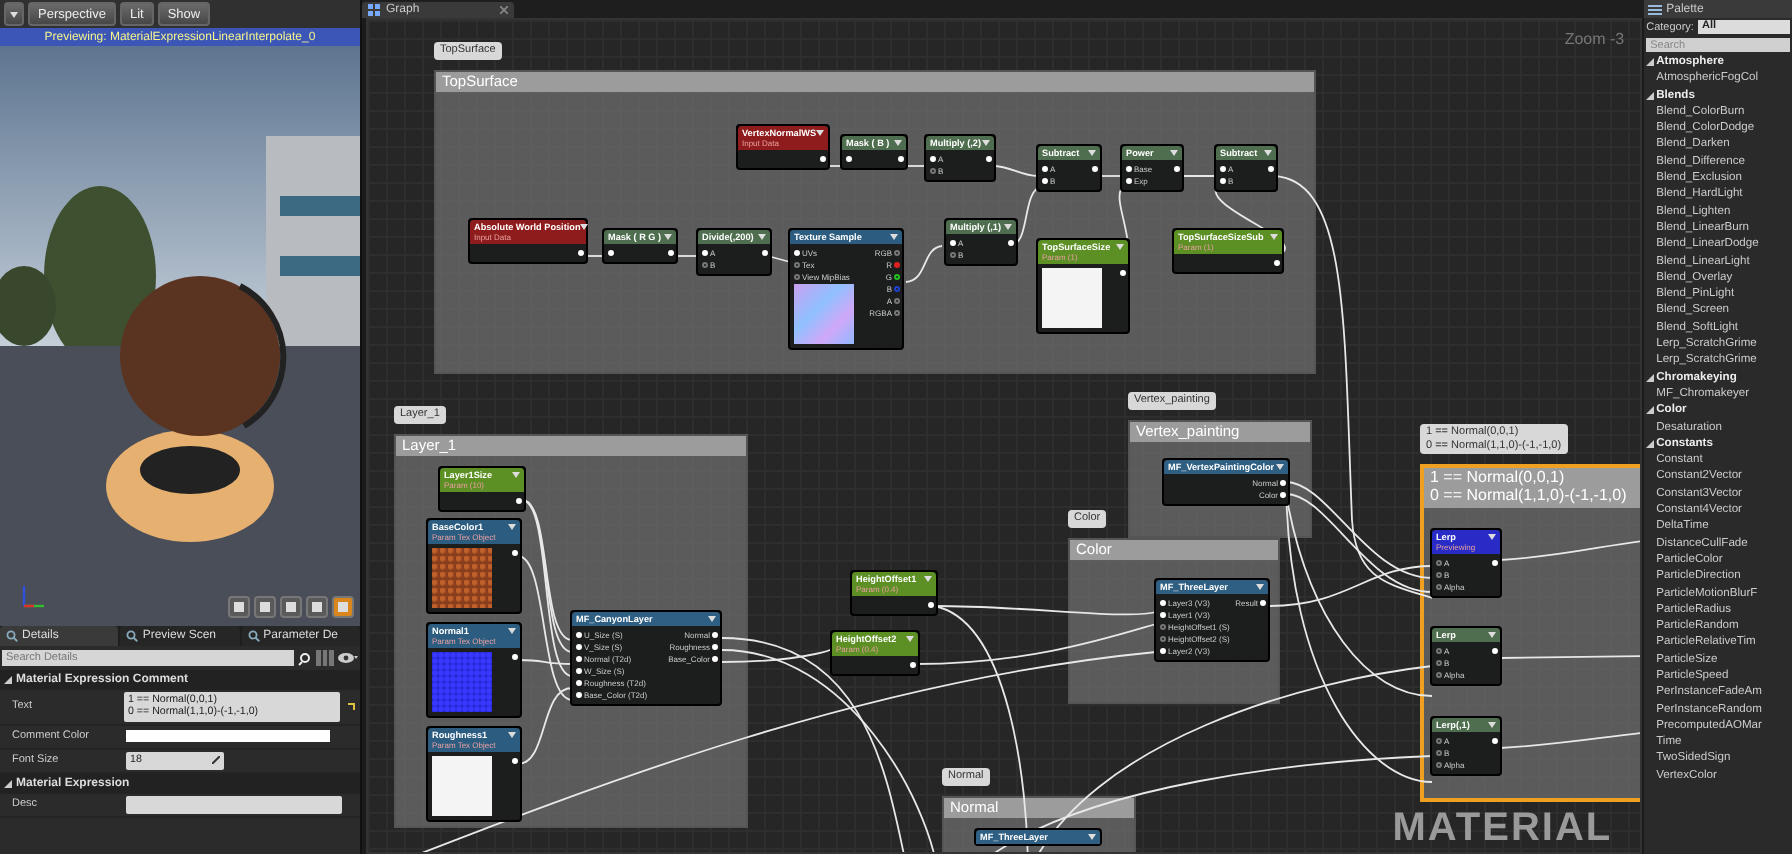 The width and height of the screenshot is (1792, 854). I want to click on viewport-menu-button, so click(14, 14).